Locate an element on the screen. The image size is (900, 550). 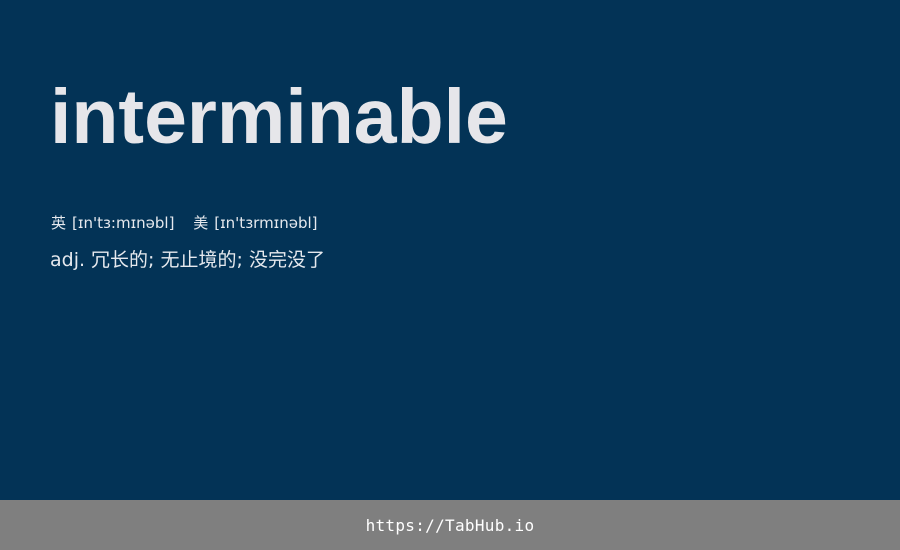
phonetic-us: 美 [ɪn'tɜrmɪnəbl] is located at coordinates (255, 223).